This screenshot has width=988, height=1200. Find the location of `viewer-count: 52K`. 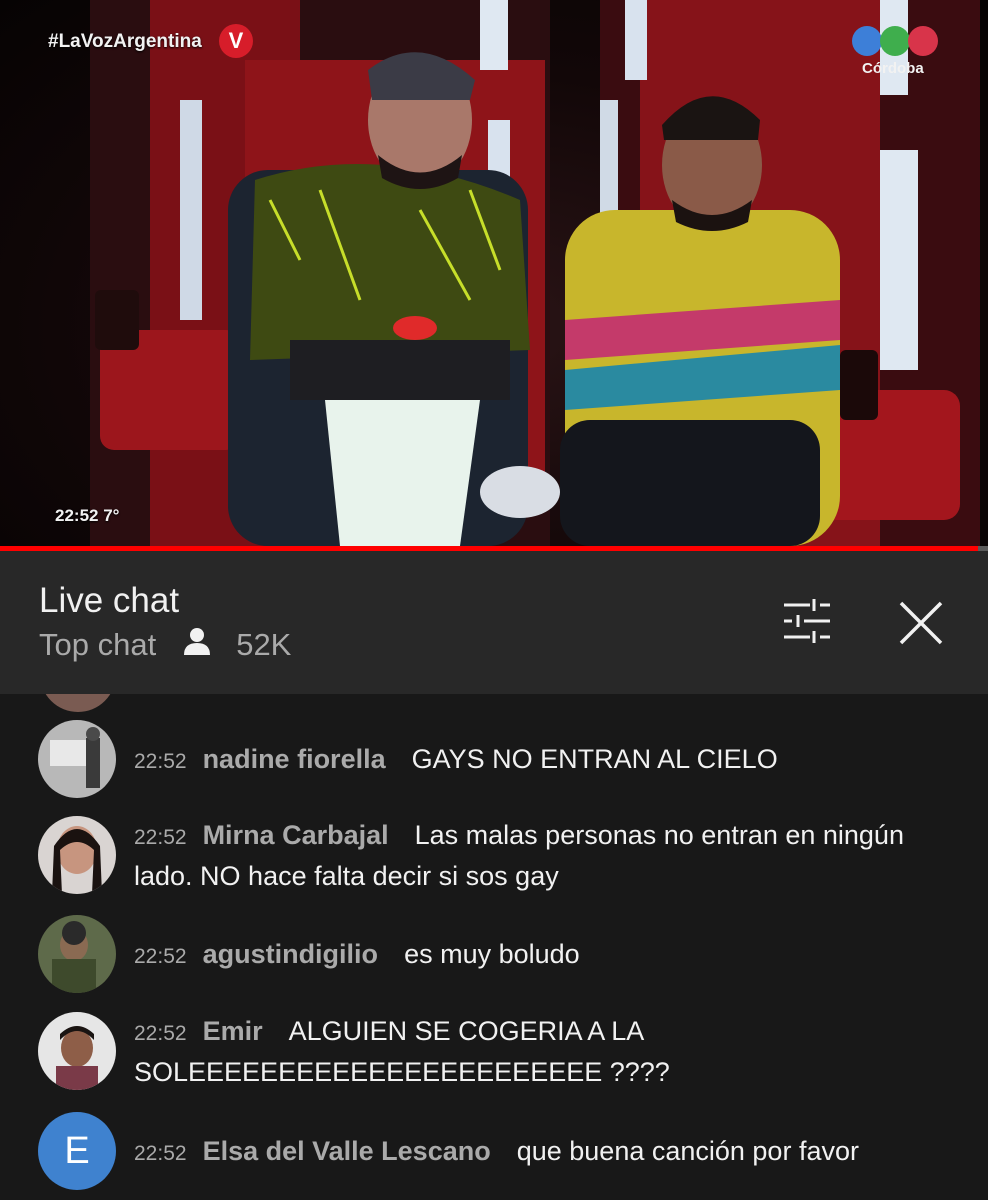

viewer-count: 52K is located at coordinates (264, 644).